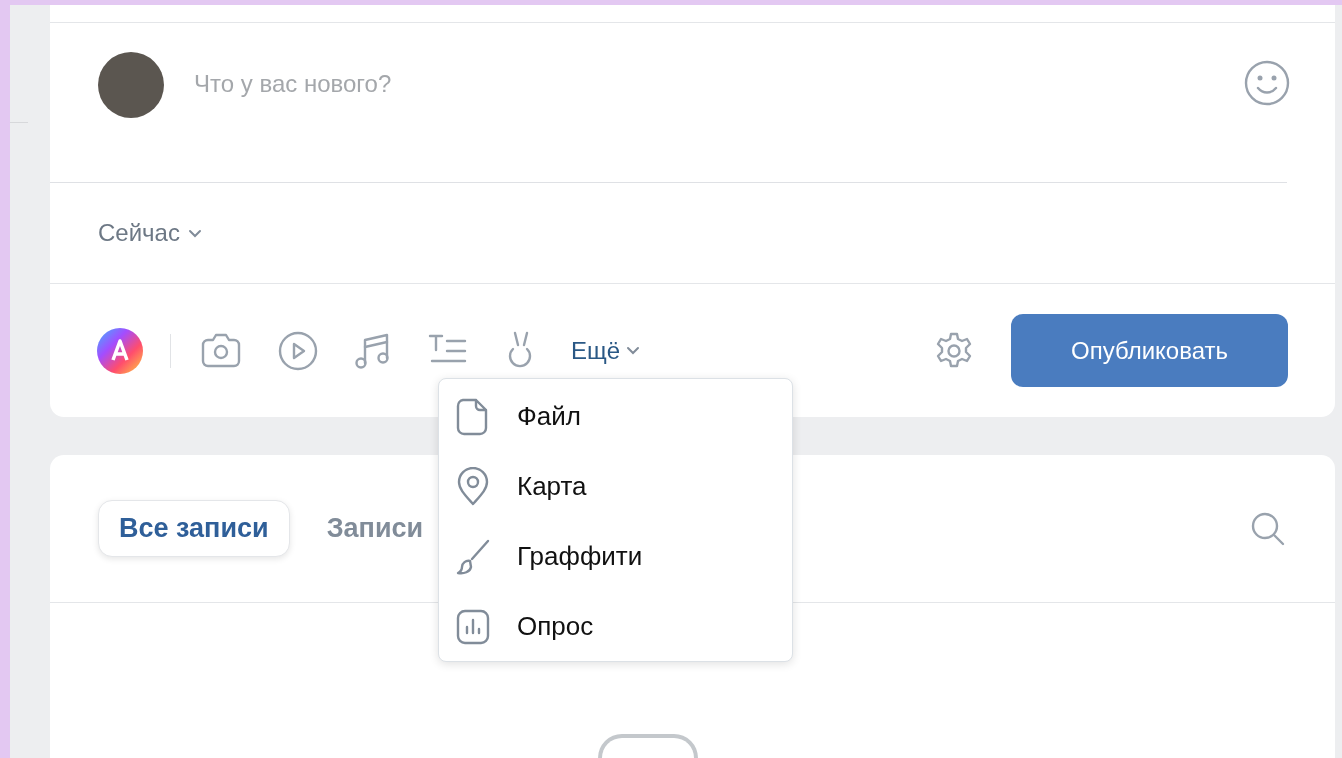 Image resolution: width=1342 pixels, height=758 pixels. What do you see at coordinates (1267, 83) in the screenshot?
I see `emoji-icon` at bounding box center [1267, 83].